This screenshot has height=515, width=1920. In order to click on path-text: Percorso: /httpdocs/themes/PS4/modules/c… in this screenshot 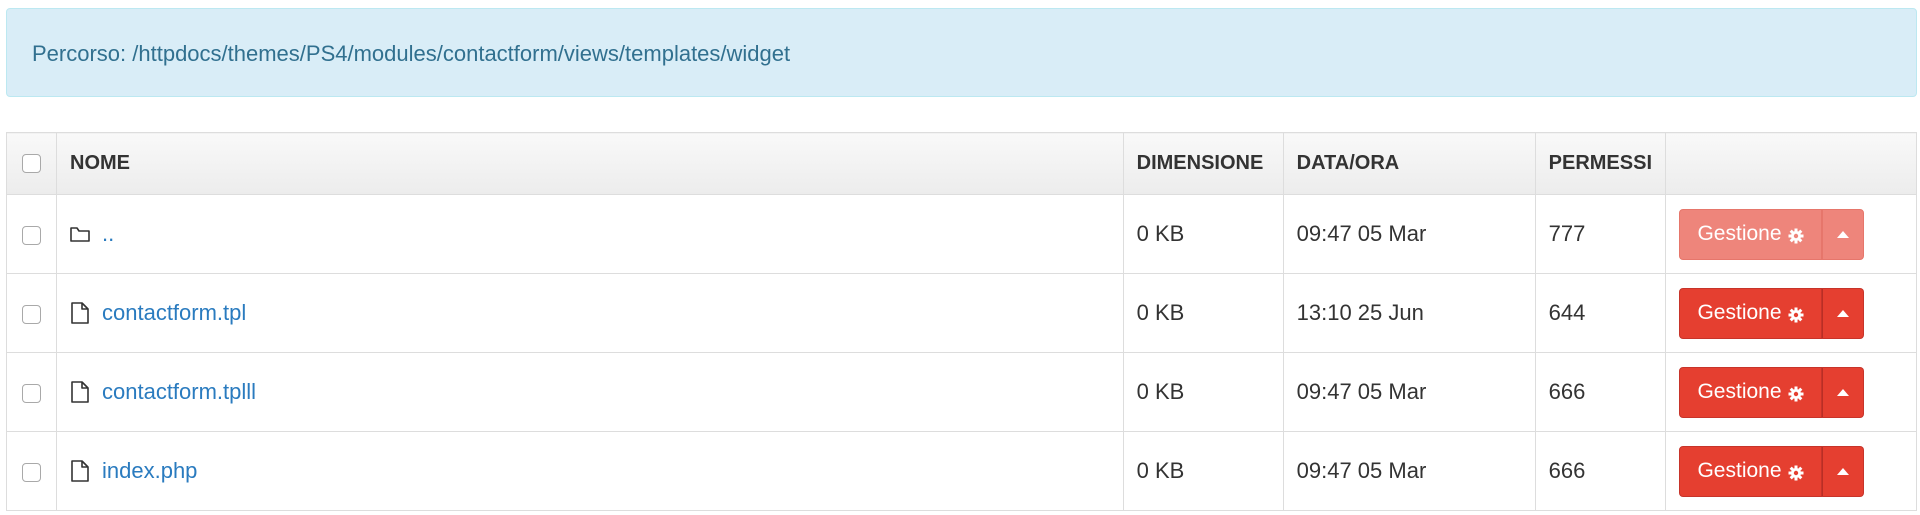, I will do `click(411, 53)`.